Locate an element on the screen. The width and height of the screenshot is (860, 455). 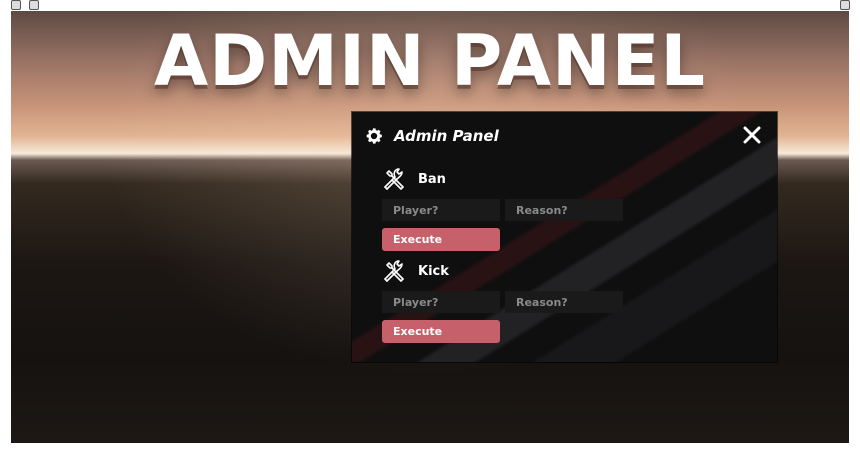
kick-section-header: Kick is located at coordinates (415, 271).